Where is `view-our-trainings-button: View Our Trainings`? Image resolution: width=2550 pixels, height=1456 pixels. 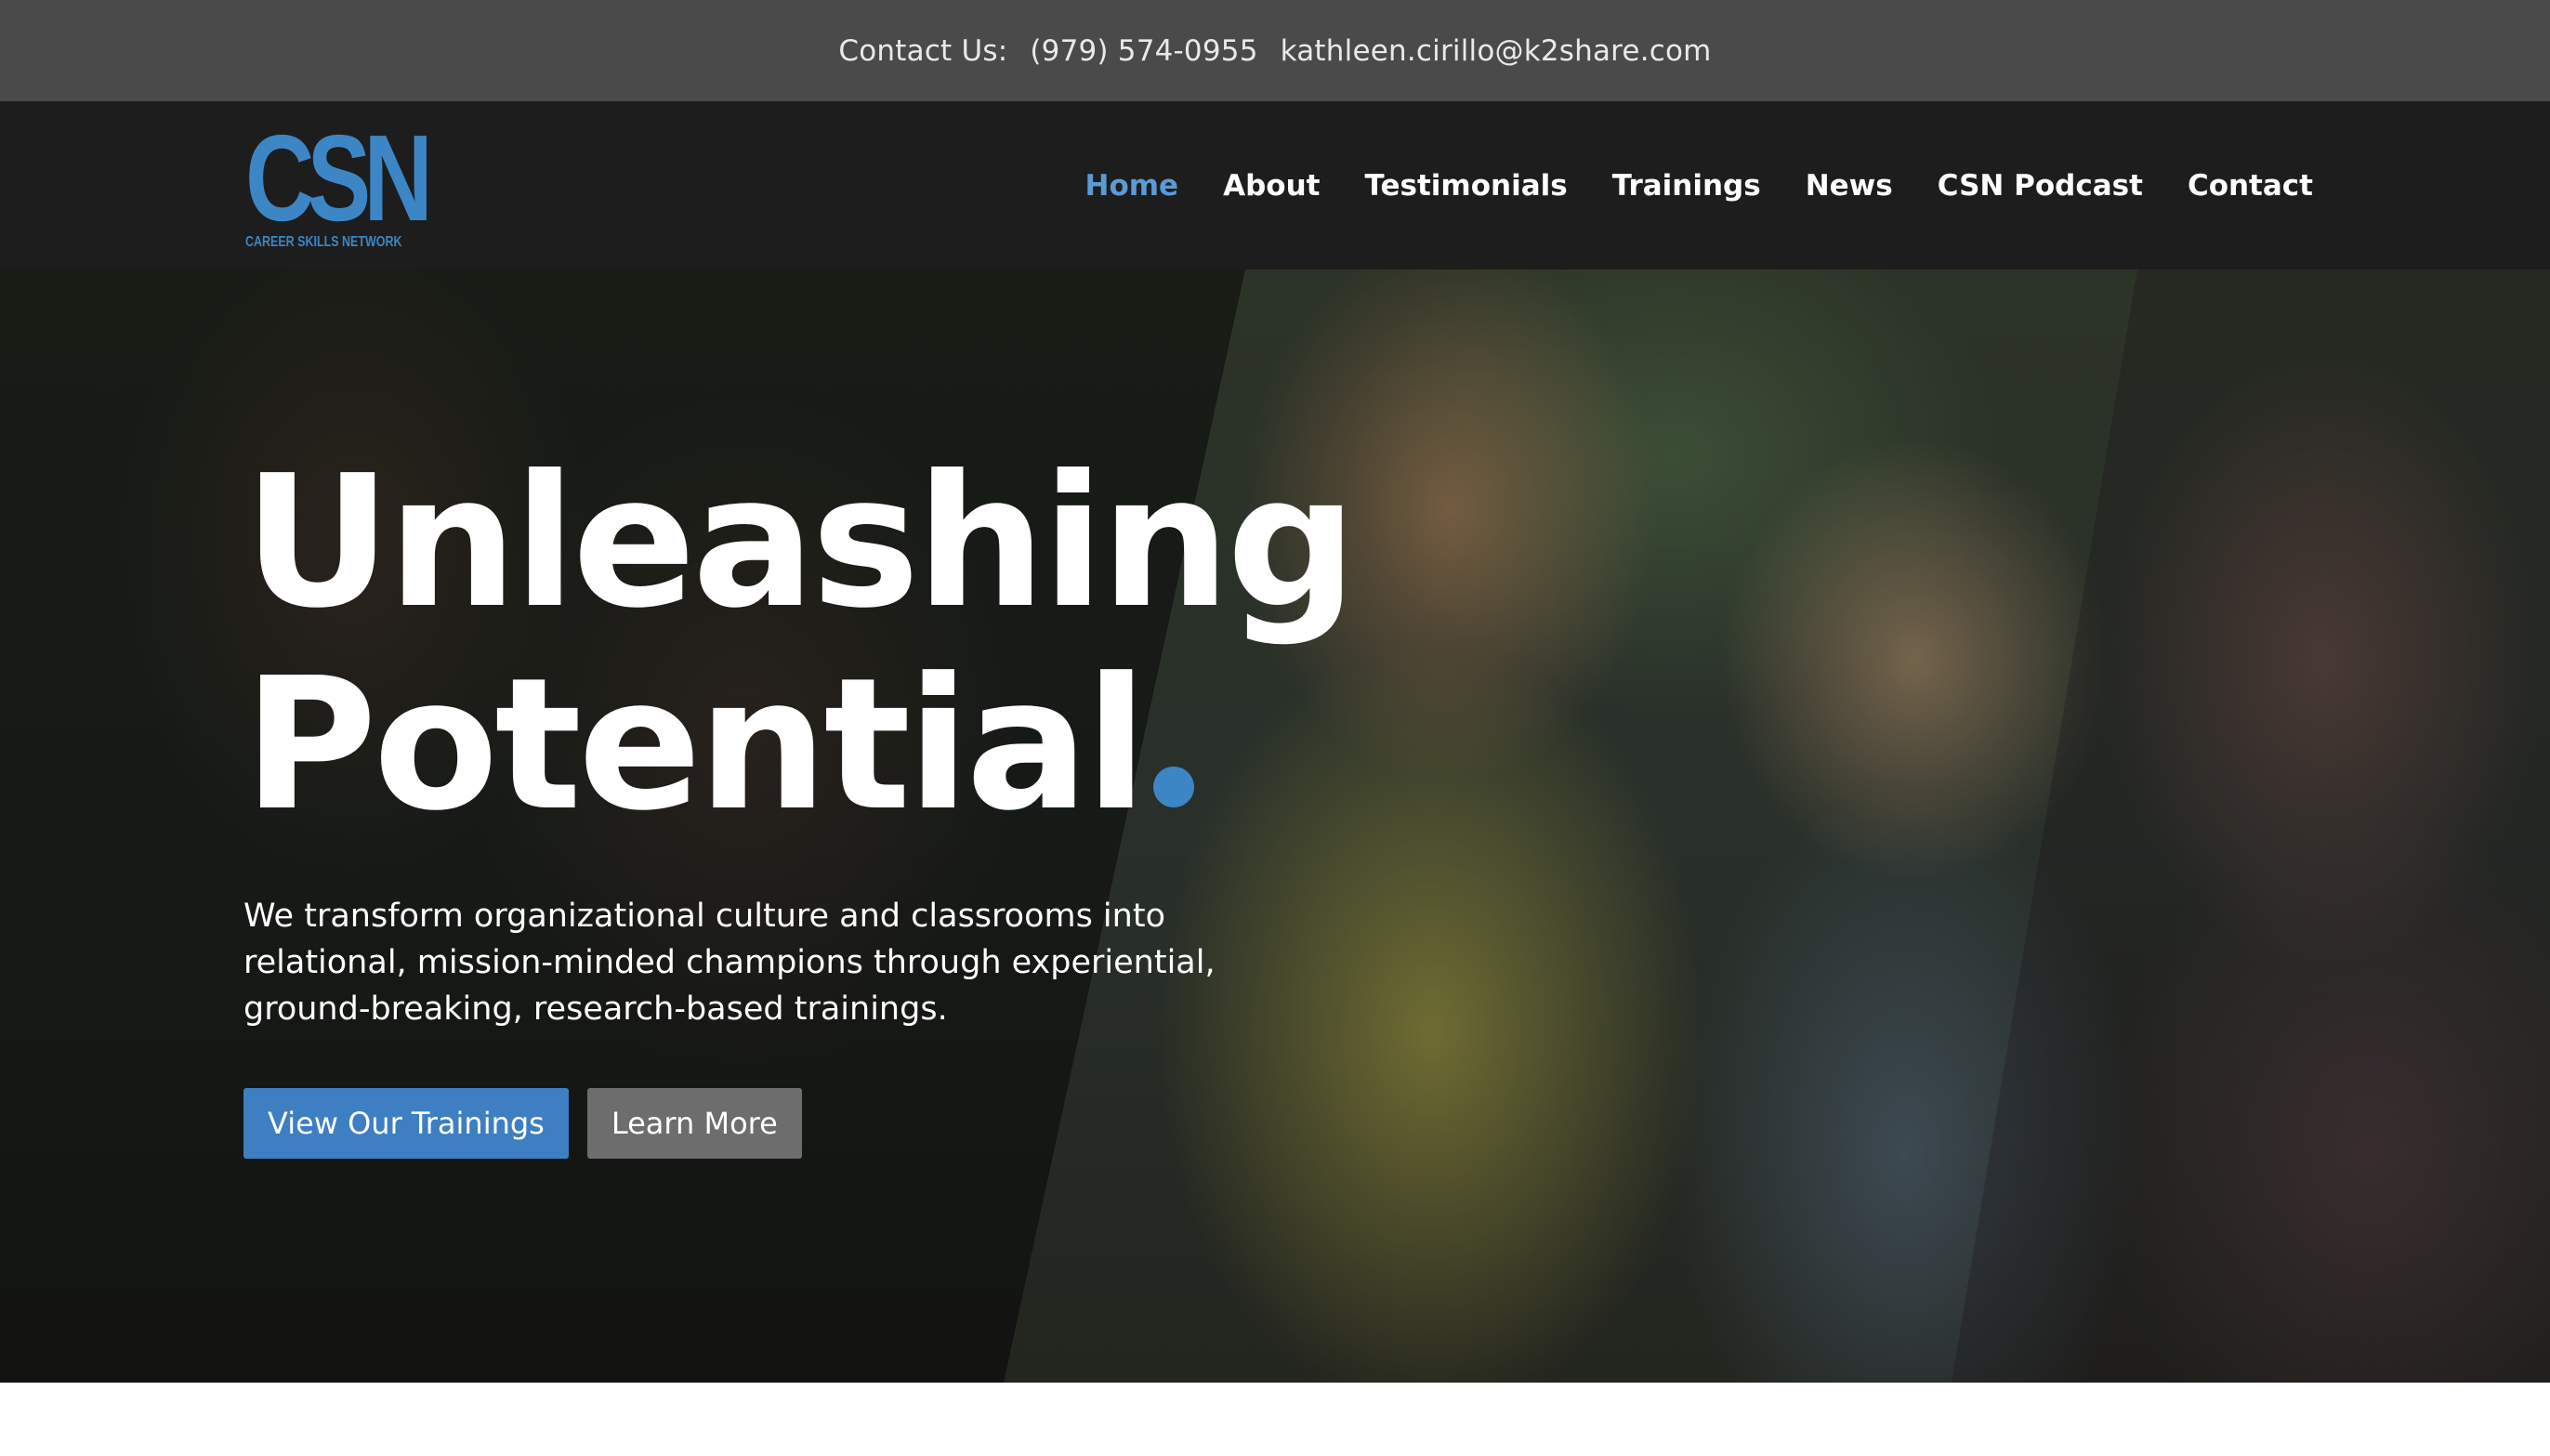
view-our-trainings-button: View Our Trainings is located at coordinates (406, 1123).